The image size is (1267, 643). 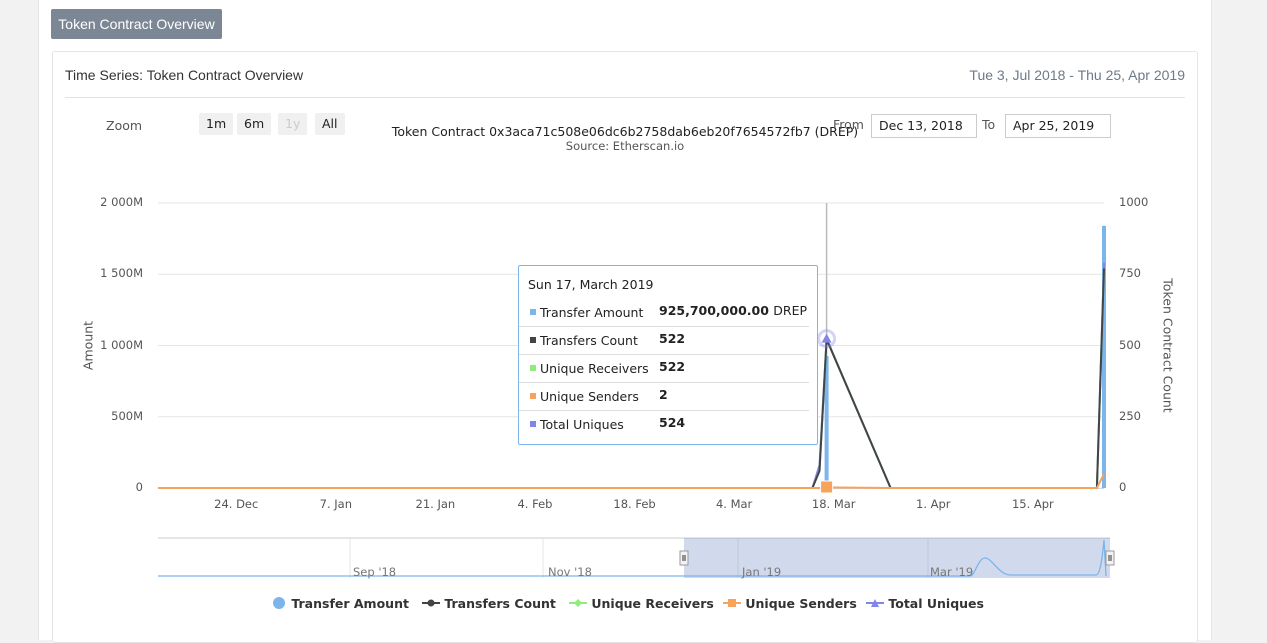 What do you see at coordinates (827, 487) in the screenshot?
I see `unique-senders-hover-marker` at bounding box center [827, 487].